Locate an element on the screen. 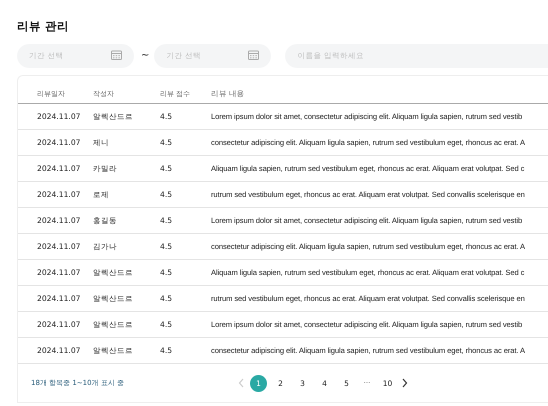 This screenshot has height=406, width=548. chevron-right-icon is located at coordinates (404, 383).